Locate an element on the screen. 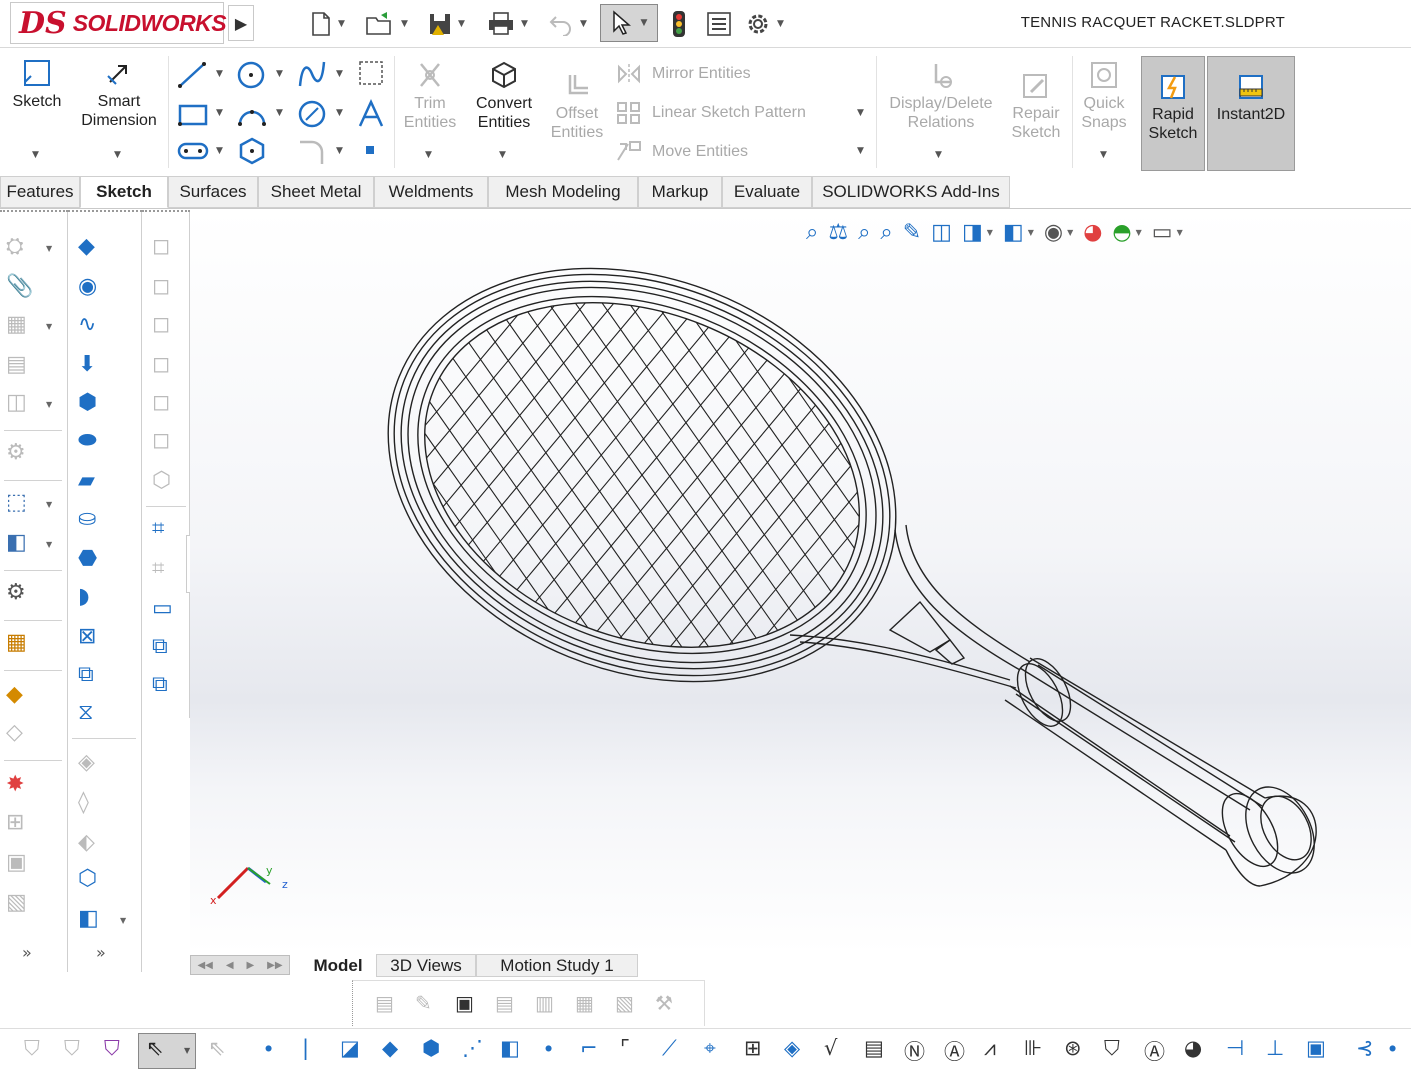  trim-entities-dropdown: ▼ is located at coordinates (428, 155).